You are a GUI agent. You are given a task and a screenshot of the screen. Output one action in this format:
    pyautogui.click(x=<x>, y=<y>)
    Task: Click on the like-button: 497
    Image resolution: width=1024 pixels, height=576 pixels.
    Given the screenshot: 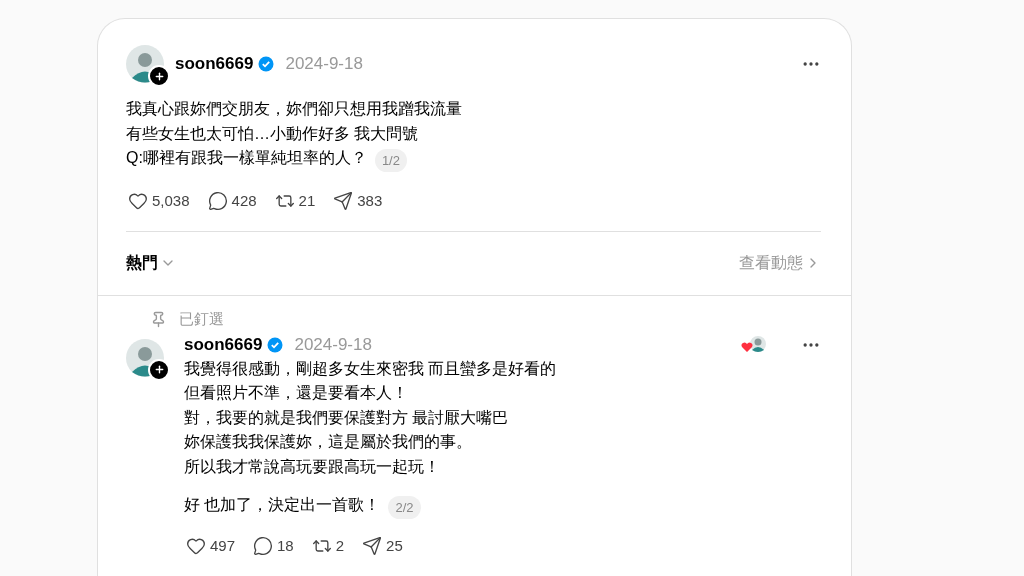 What is the action you would take?
    pyautogui.click(x=211, y=545)
    